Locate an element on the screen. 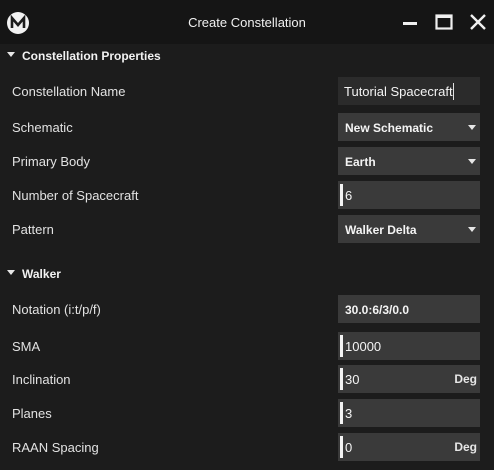  primary-body-dropdown: Earth is located at coordinates (409, 161).